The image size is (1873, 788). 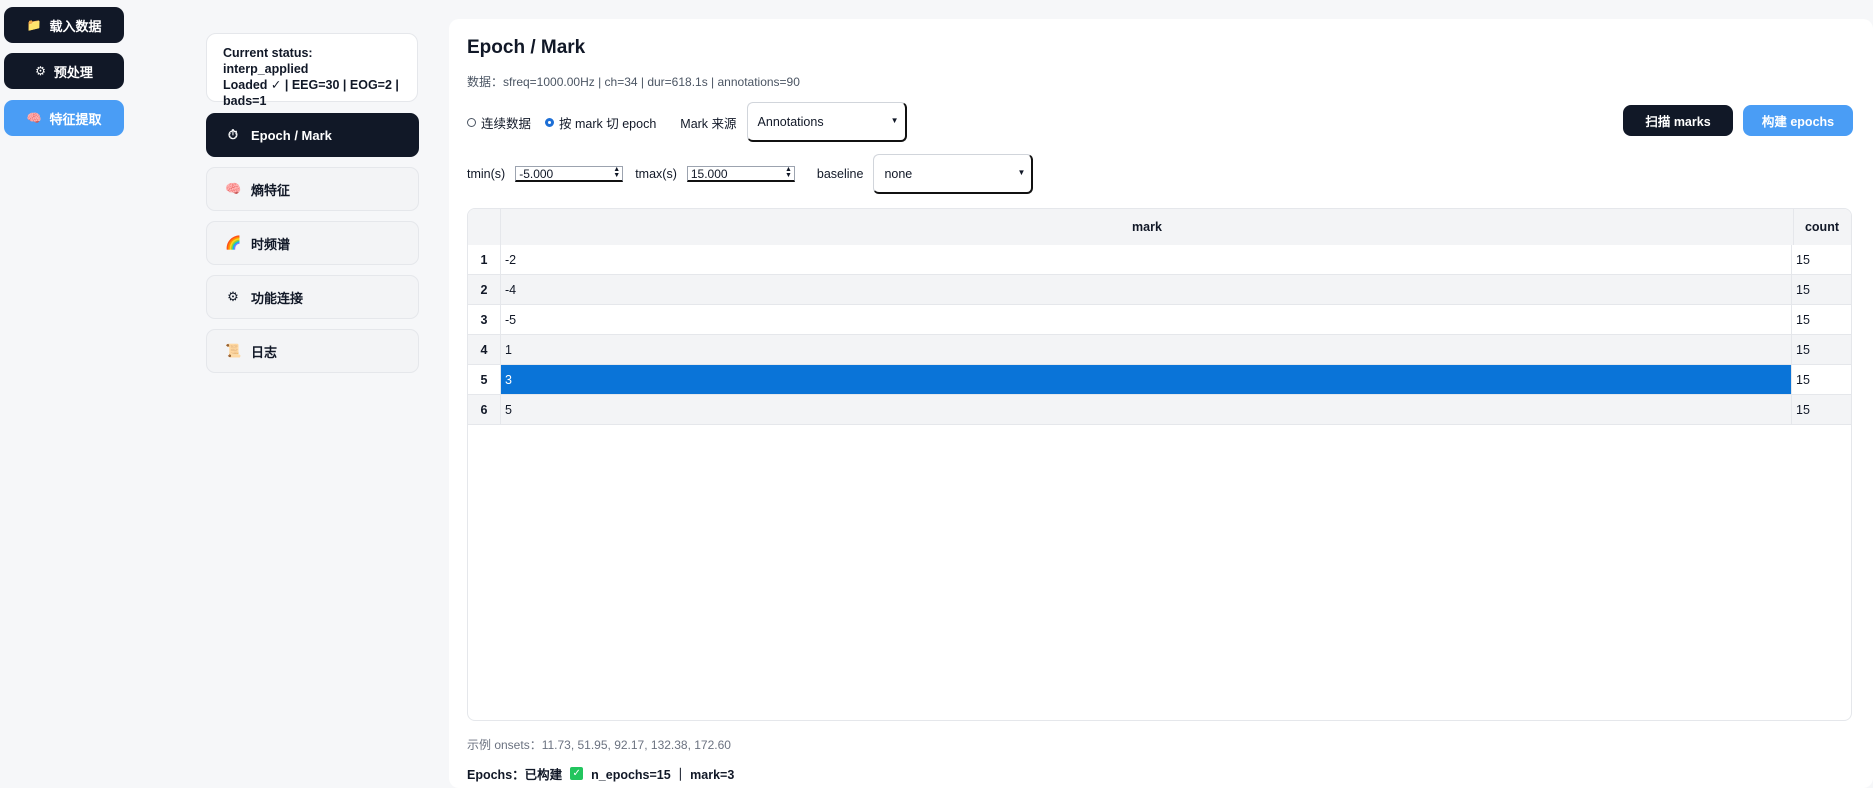 I want to click on baseline-label: baseline, so click(x=840, y=174).